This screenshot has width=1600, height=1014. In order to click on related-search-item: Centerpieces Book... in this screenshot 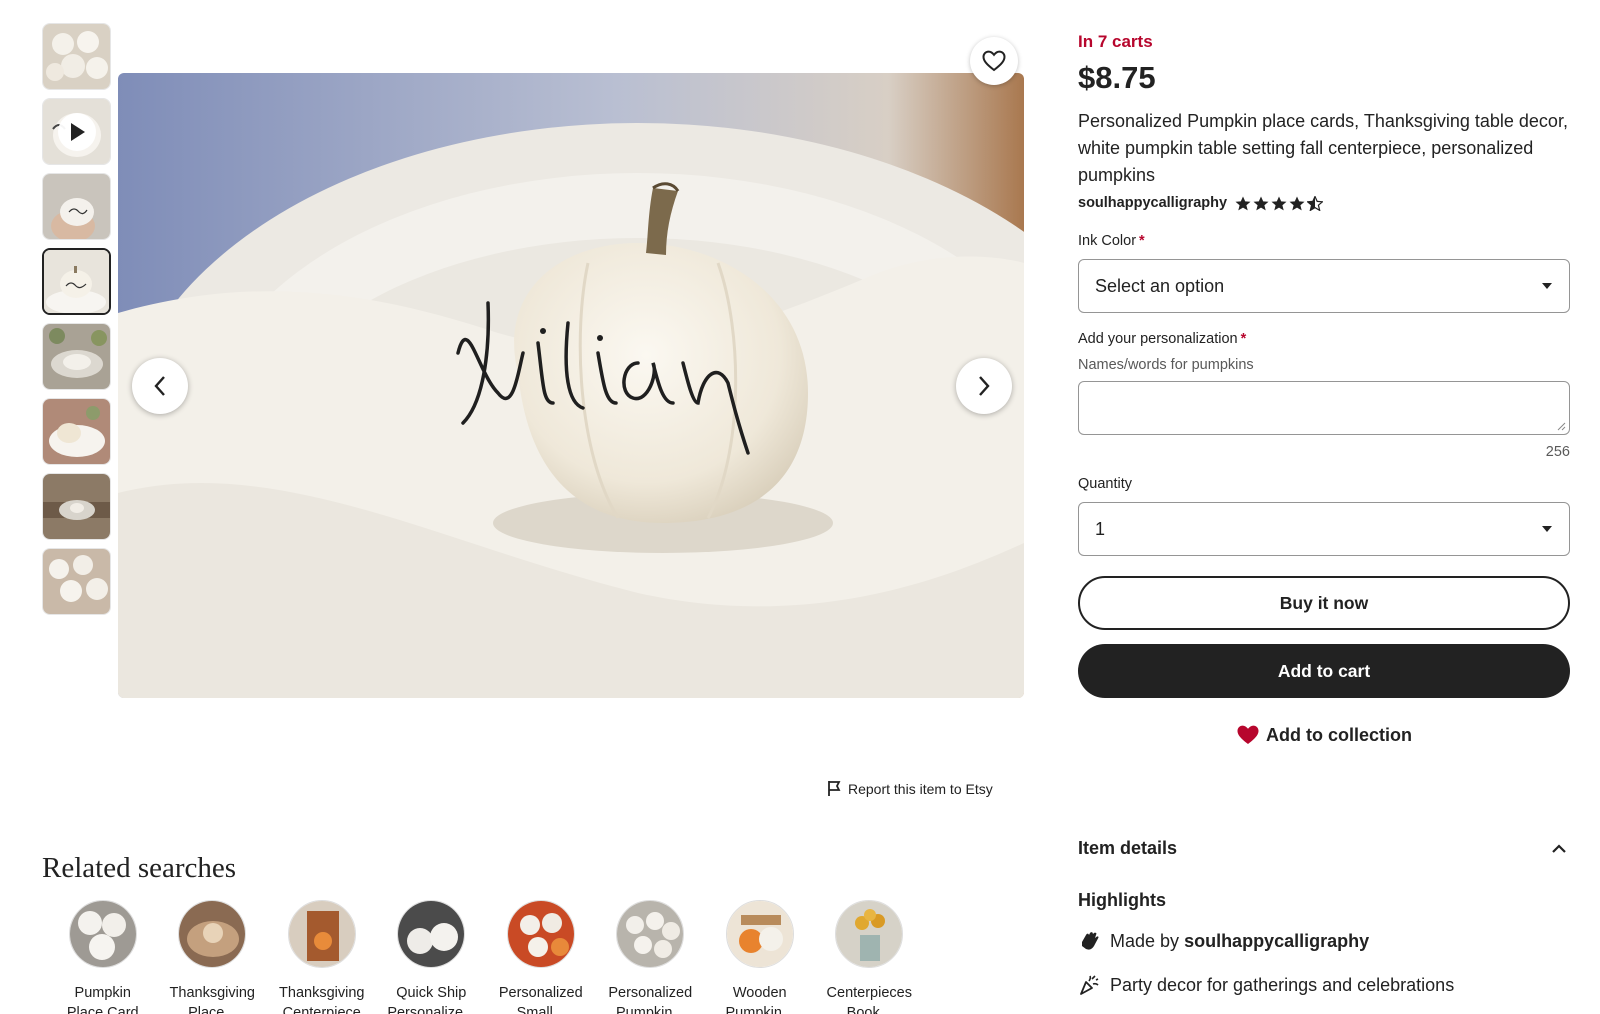, I will do `click(870, 957)`.